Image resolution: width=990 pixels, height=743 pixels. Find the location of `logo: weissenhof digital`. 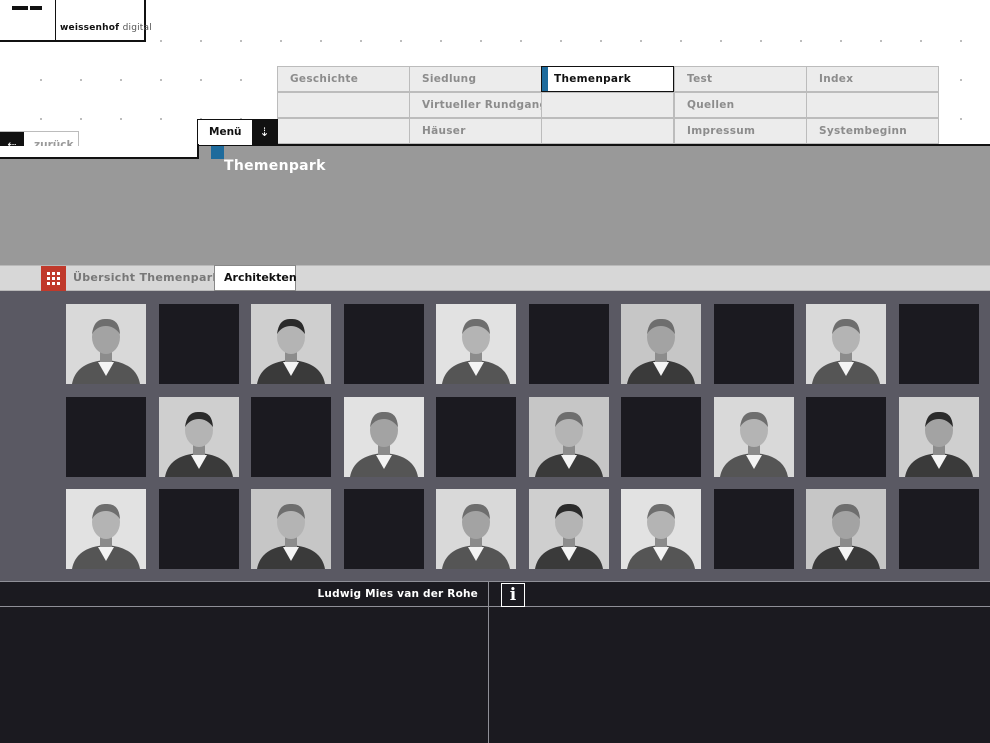

logo: weissenhof digital is located at coordinates (76, 21).